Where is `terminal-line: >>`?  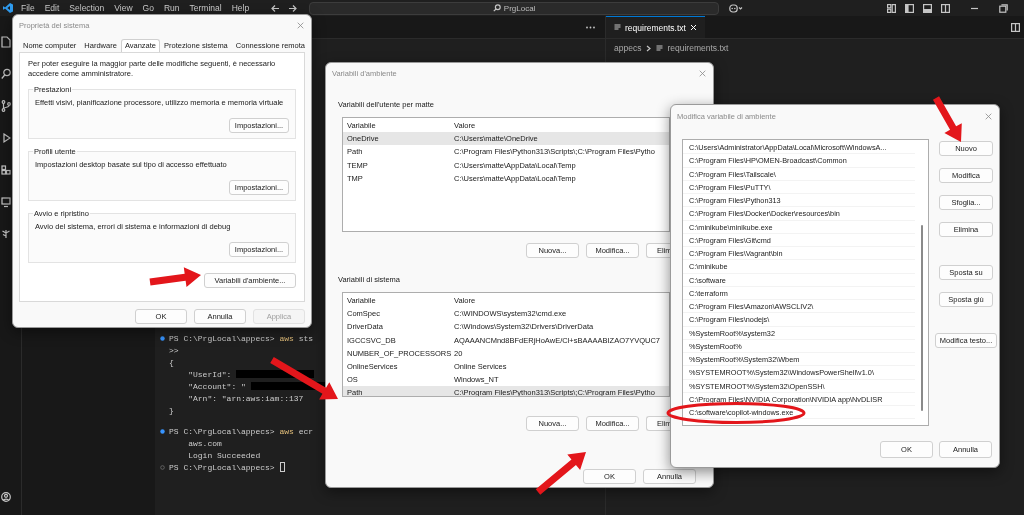
terminal-line: >> is located at coordinates (174, 350).